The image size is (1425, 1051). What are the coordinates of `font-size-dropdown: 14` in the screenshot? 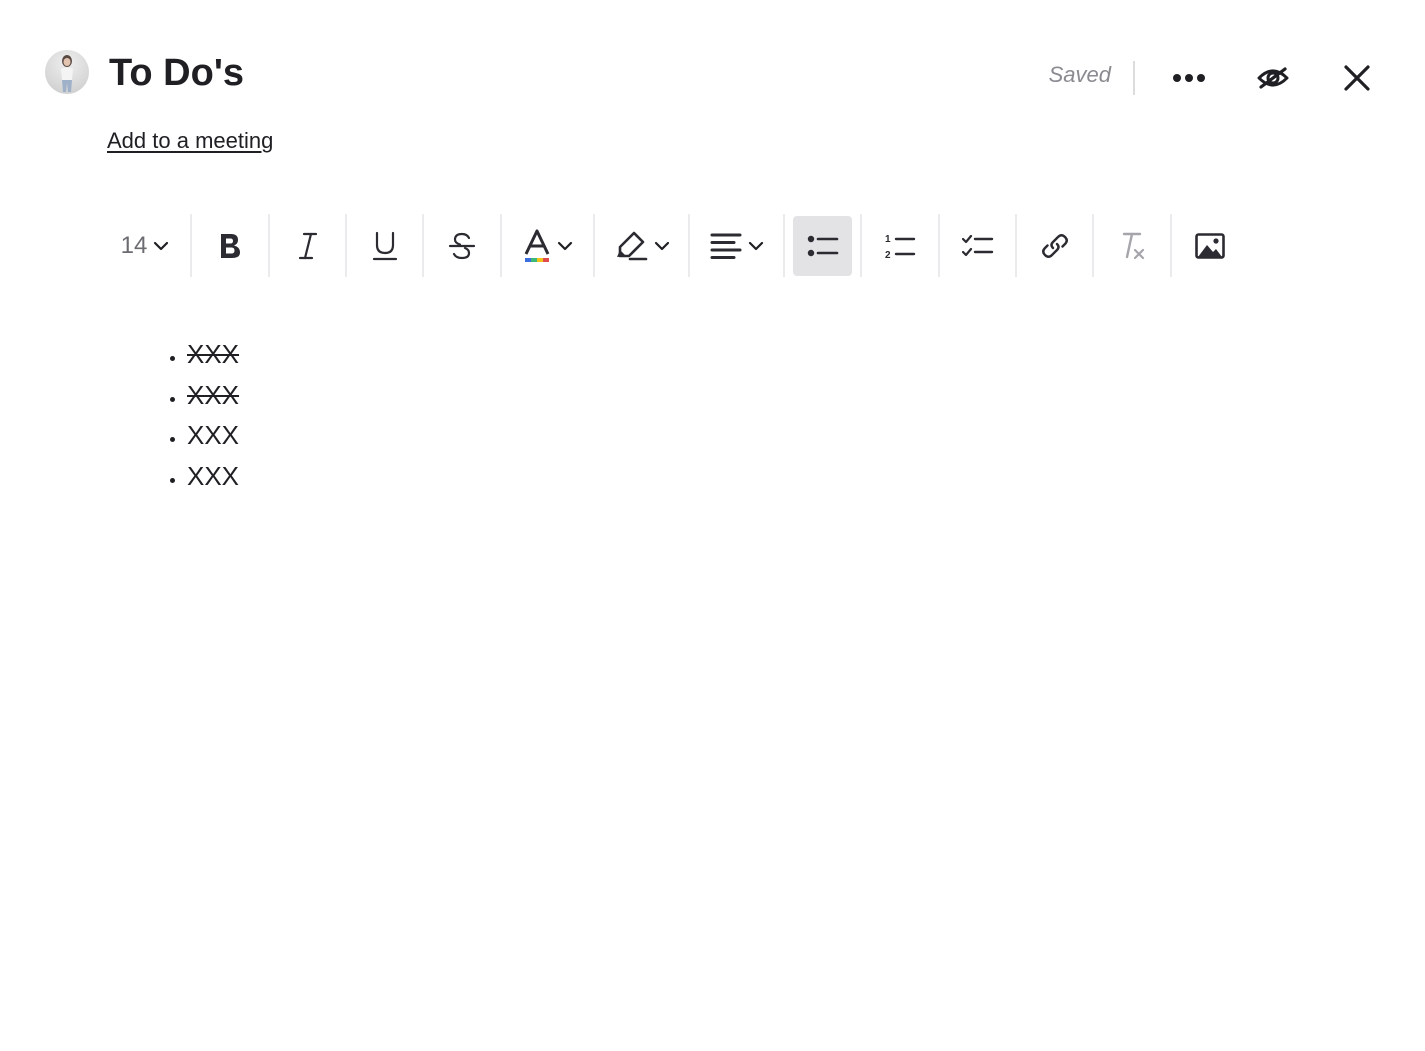 It's located at (145, 246).